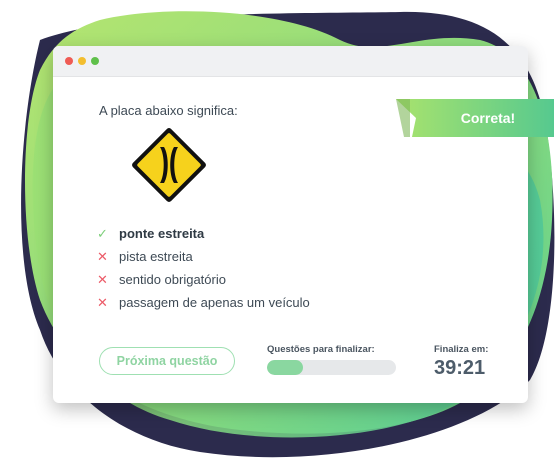 The width and height of the screenshot is (559, 464). What do you see at coordinates (172, 279) in the screenshot?
I see `option-label: sentido obrigatório` at bounding box center [172, 279].